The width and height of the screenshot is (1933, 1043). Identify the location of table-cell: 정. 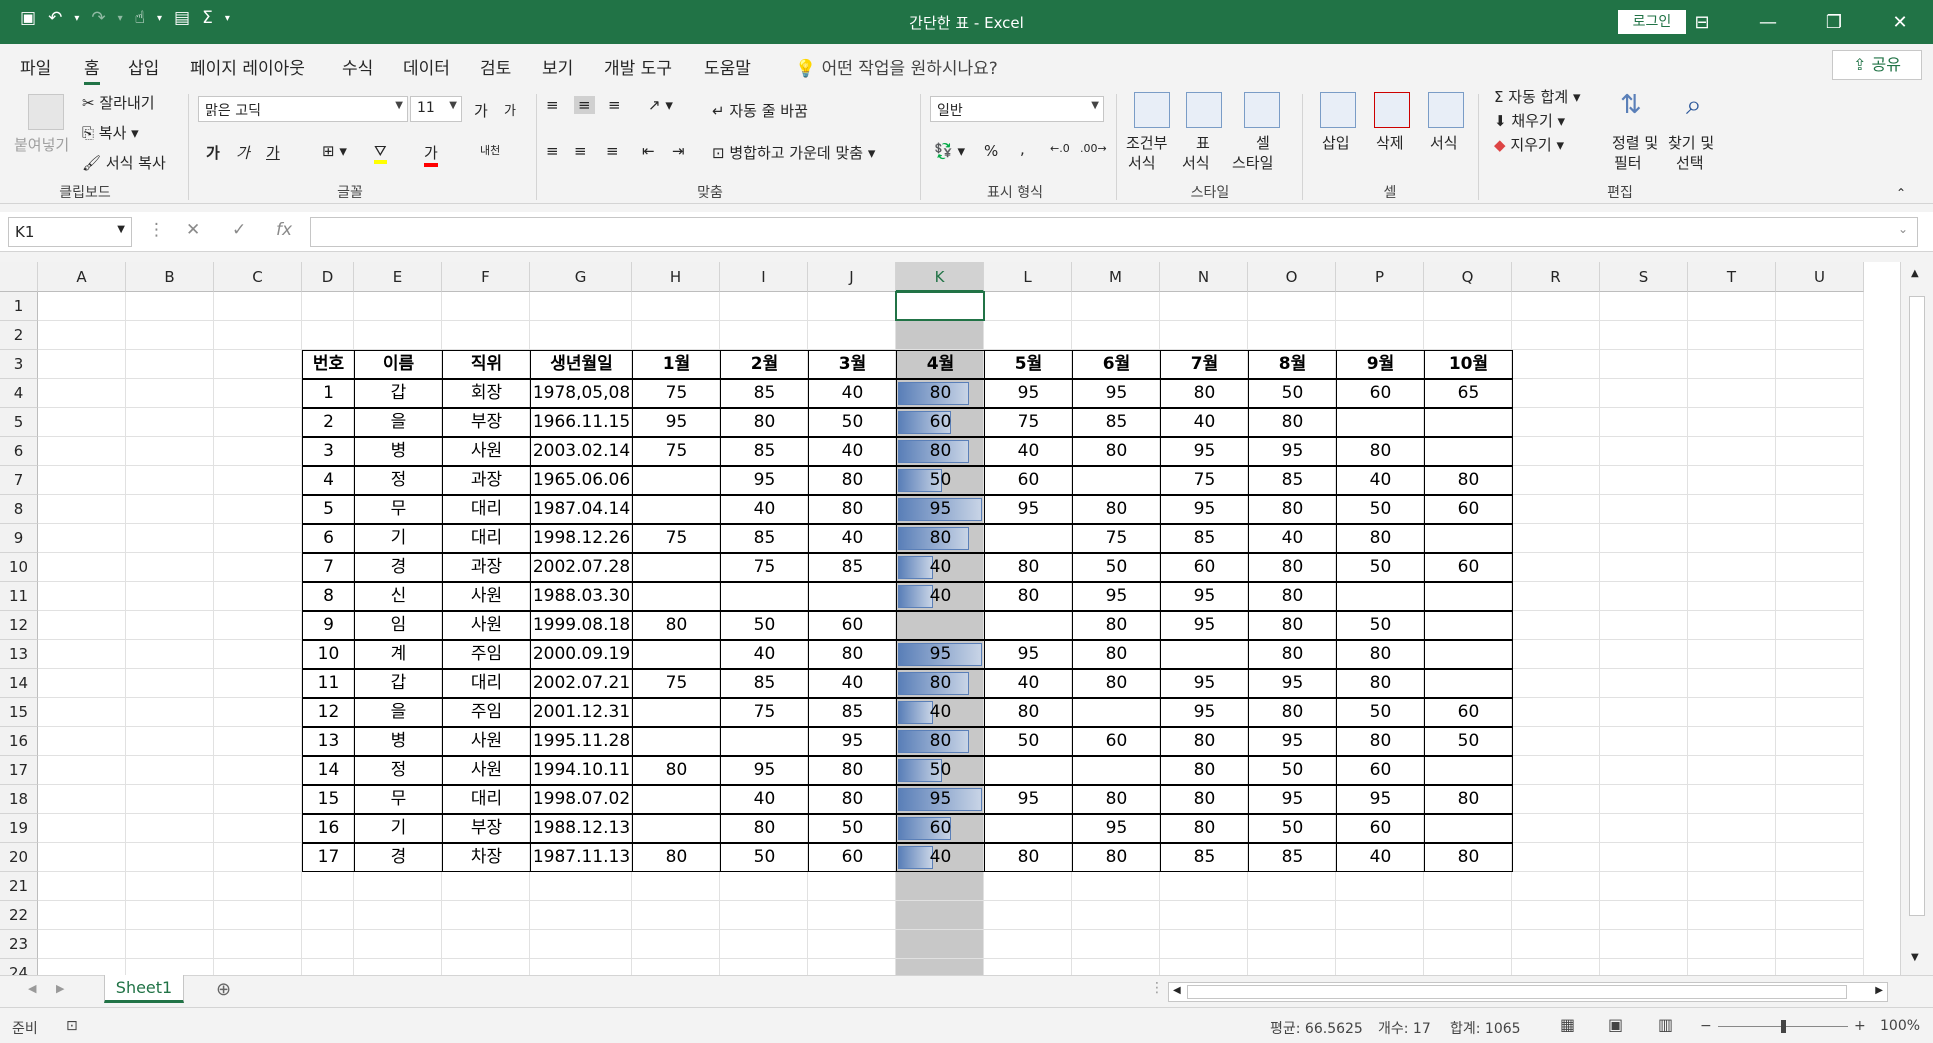
(398, 480).